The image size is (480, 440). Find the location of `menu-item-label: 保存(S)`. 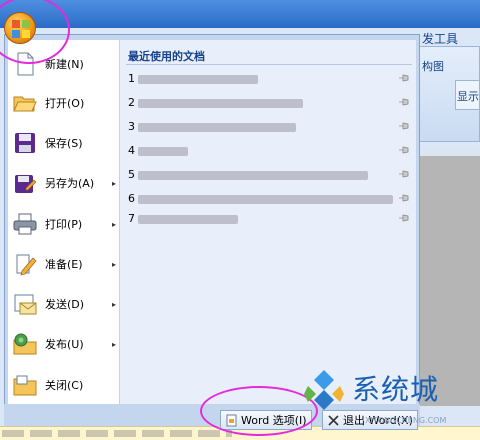

menu-item-label: 保存(S) is located at coordinates (64, 143).